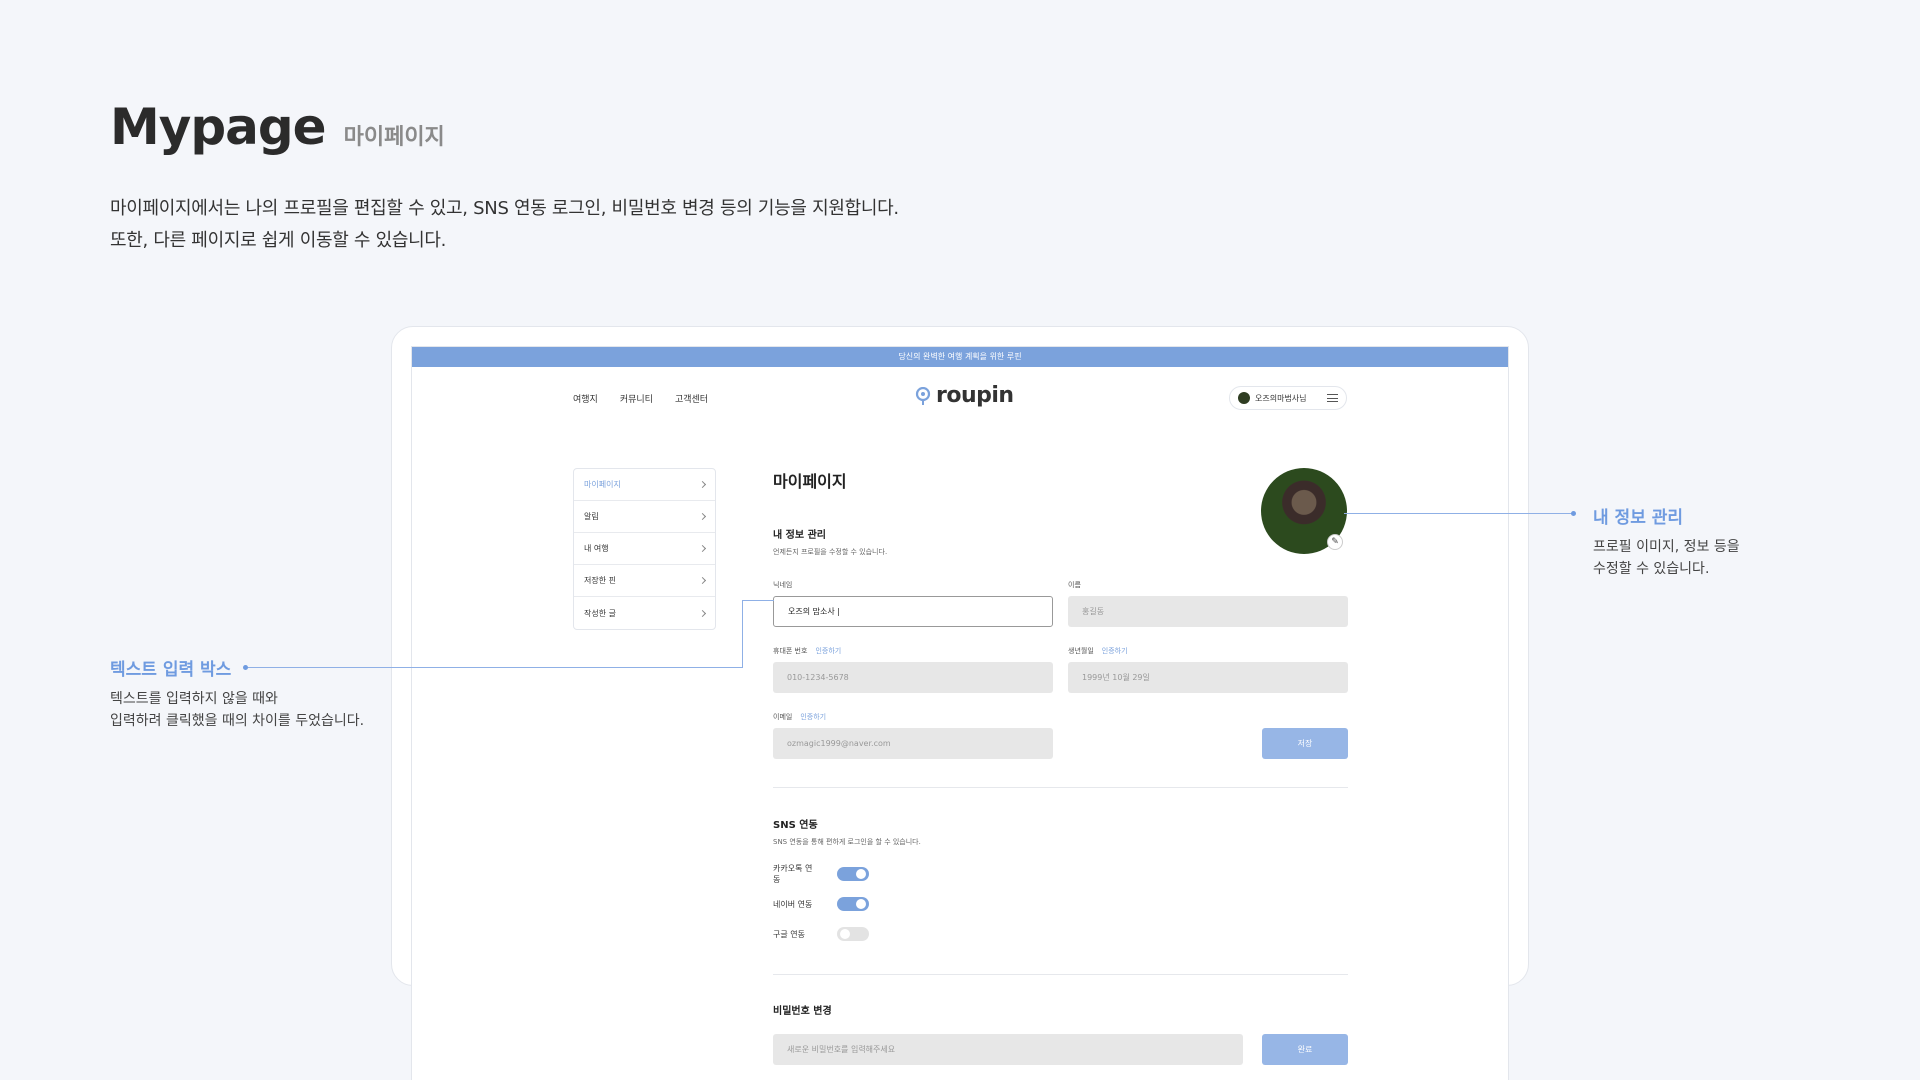  Describe the element at coordinates (394, 137) in the screenshot. I see `page-subtitle: 마이페이지` at that location.